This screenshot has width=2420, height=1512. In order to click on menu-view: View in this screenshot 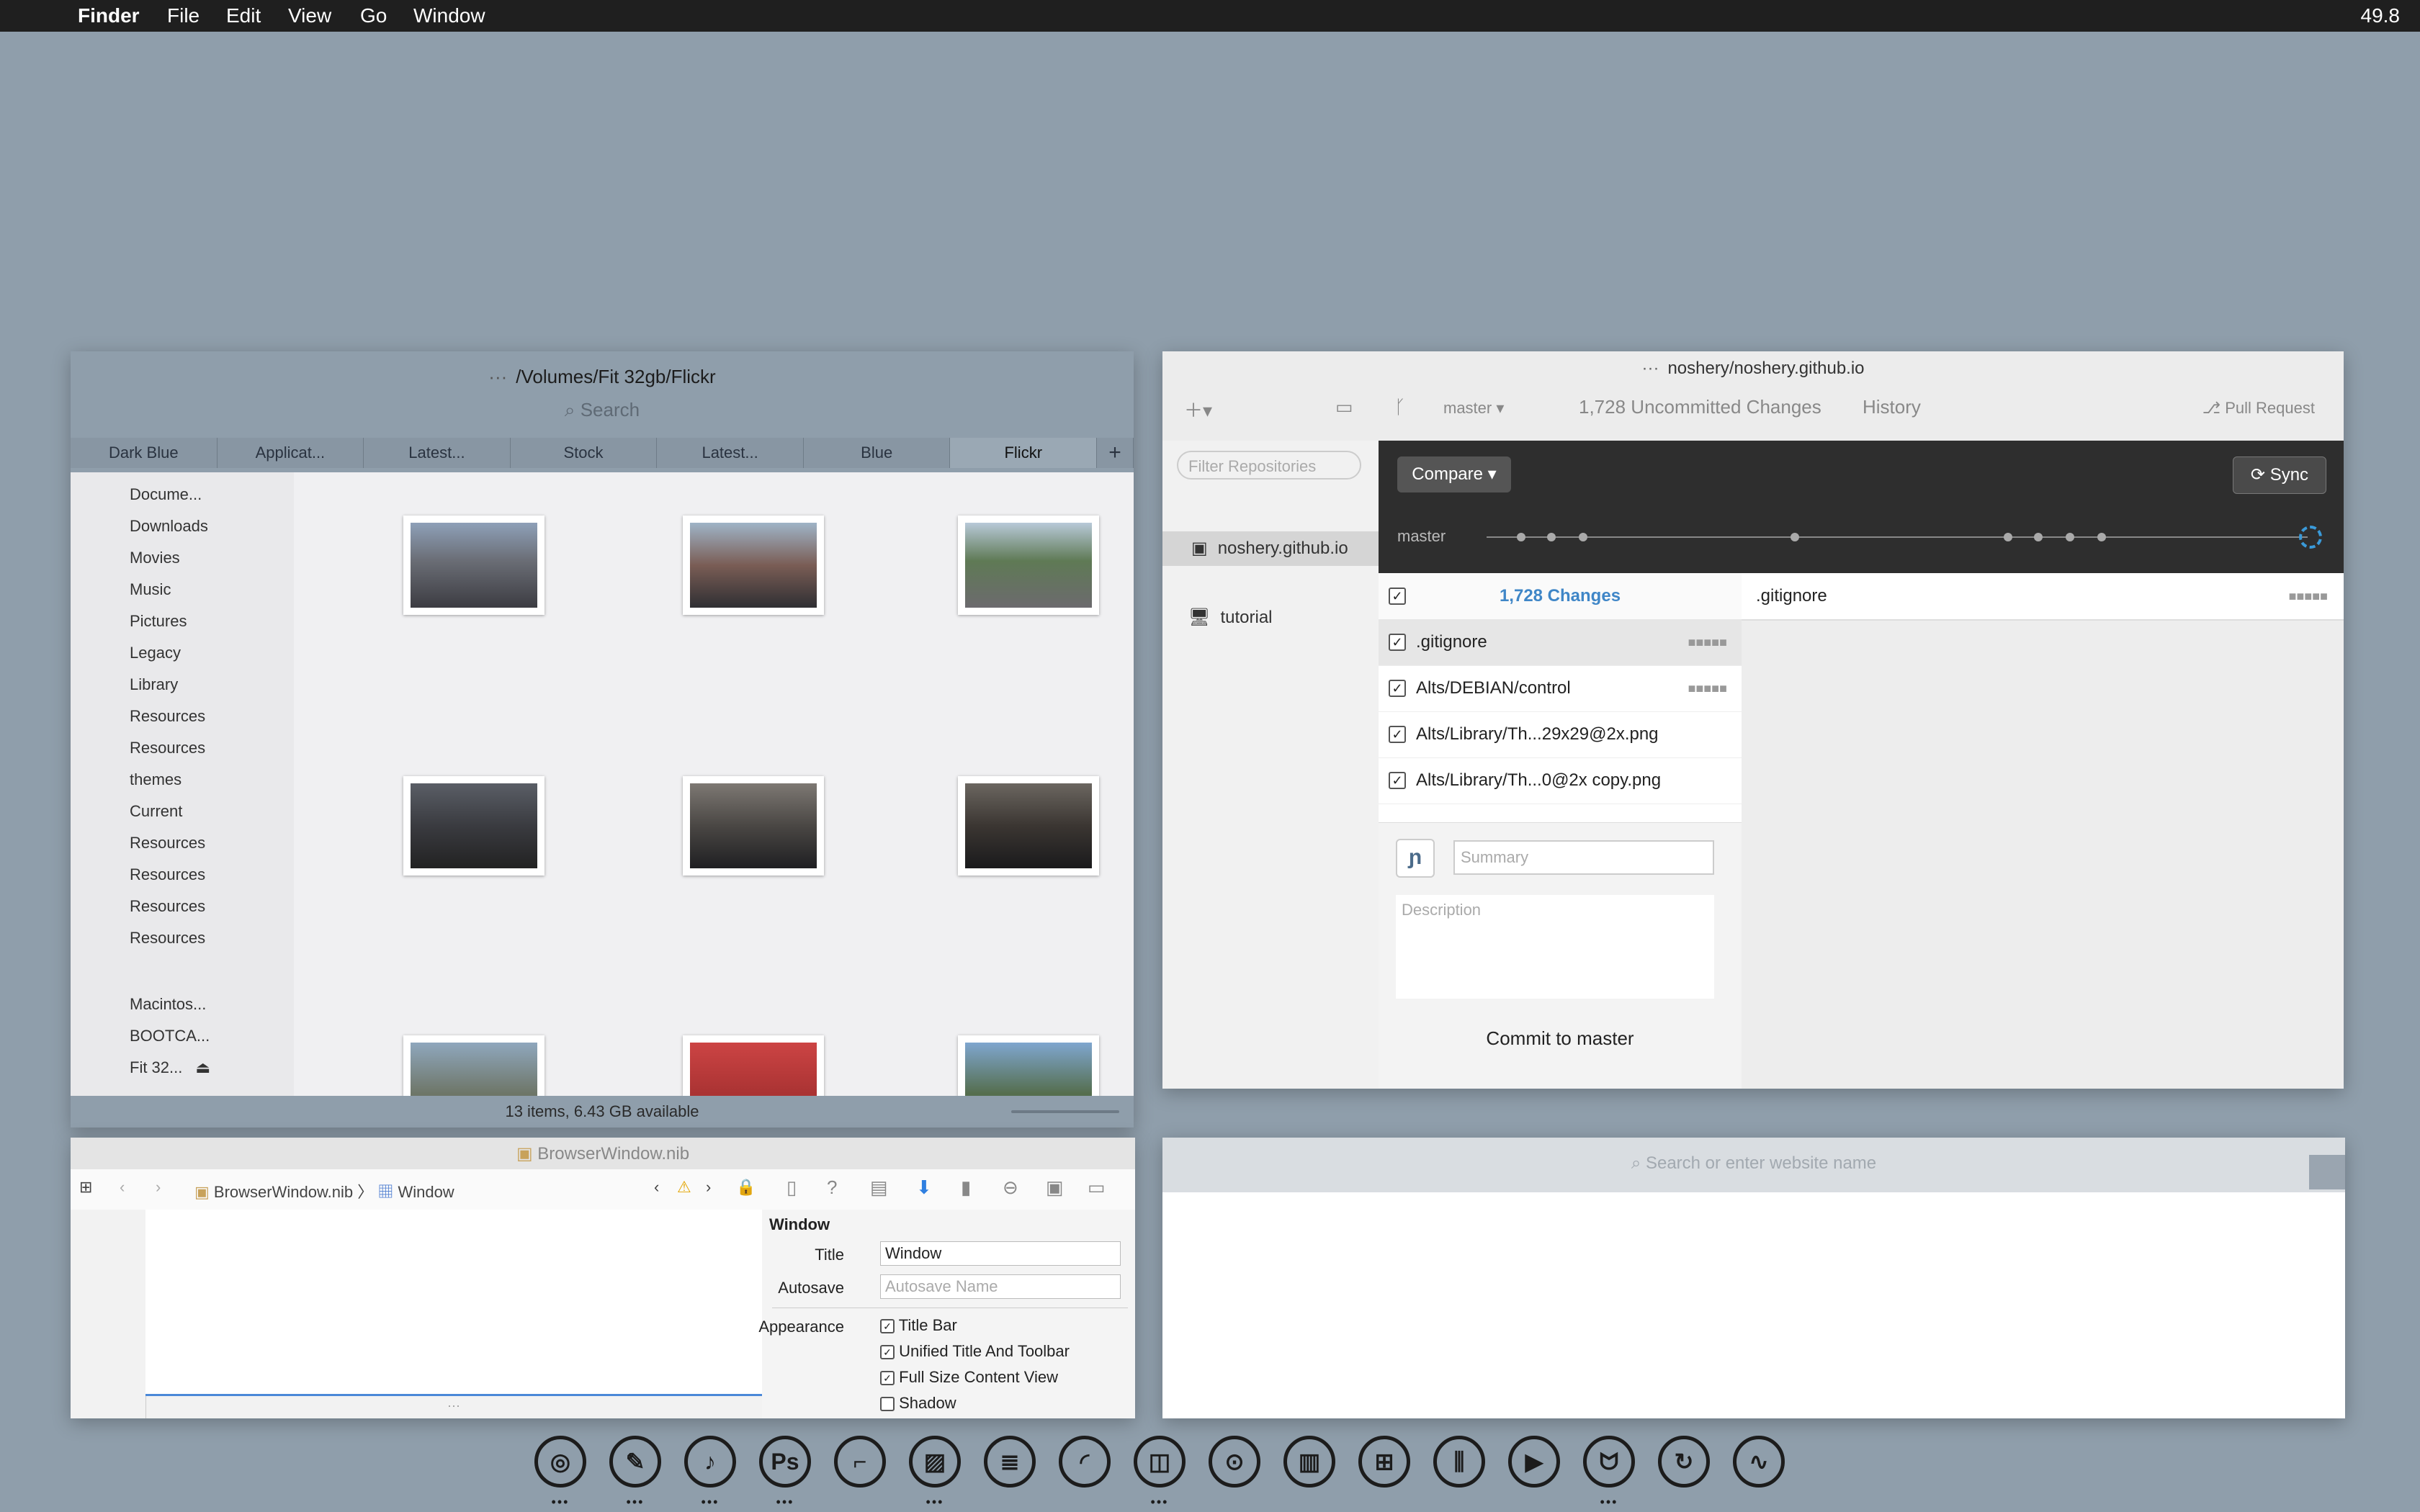, I will do `click(309, 15)`.